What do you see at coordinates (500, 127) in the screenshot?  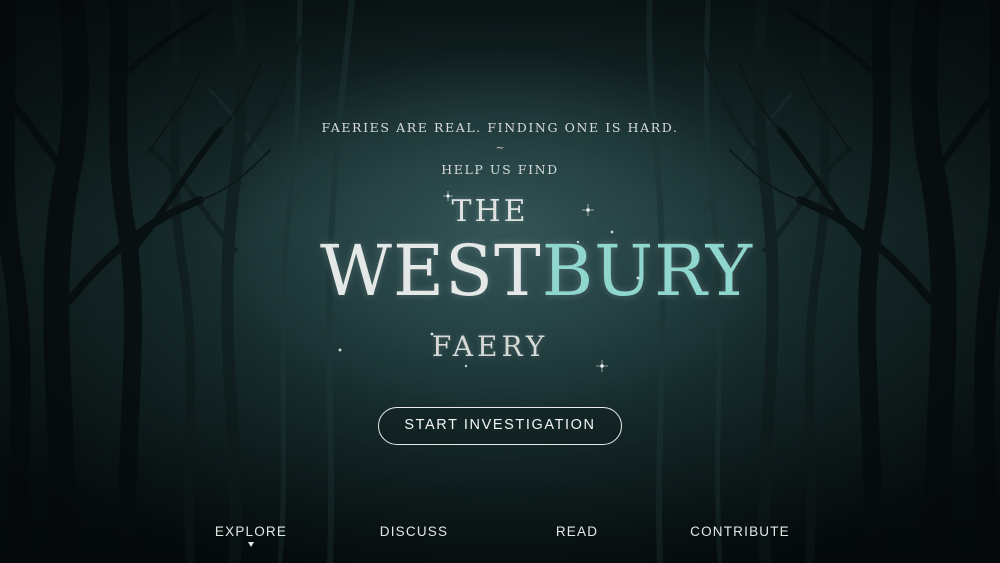 I see `hero-tagline: FAERIES ARE REAL. FINDING ONE IS HARD.` at bounding box center [500, 127].